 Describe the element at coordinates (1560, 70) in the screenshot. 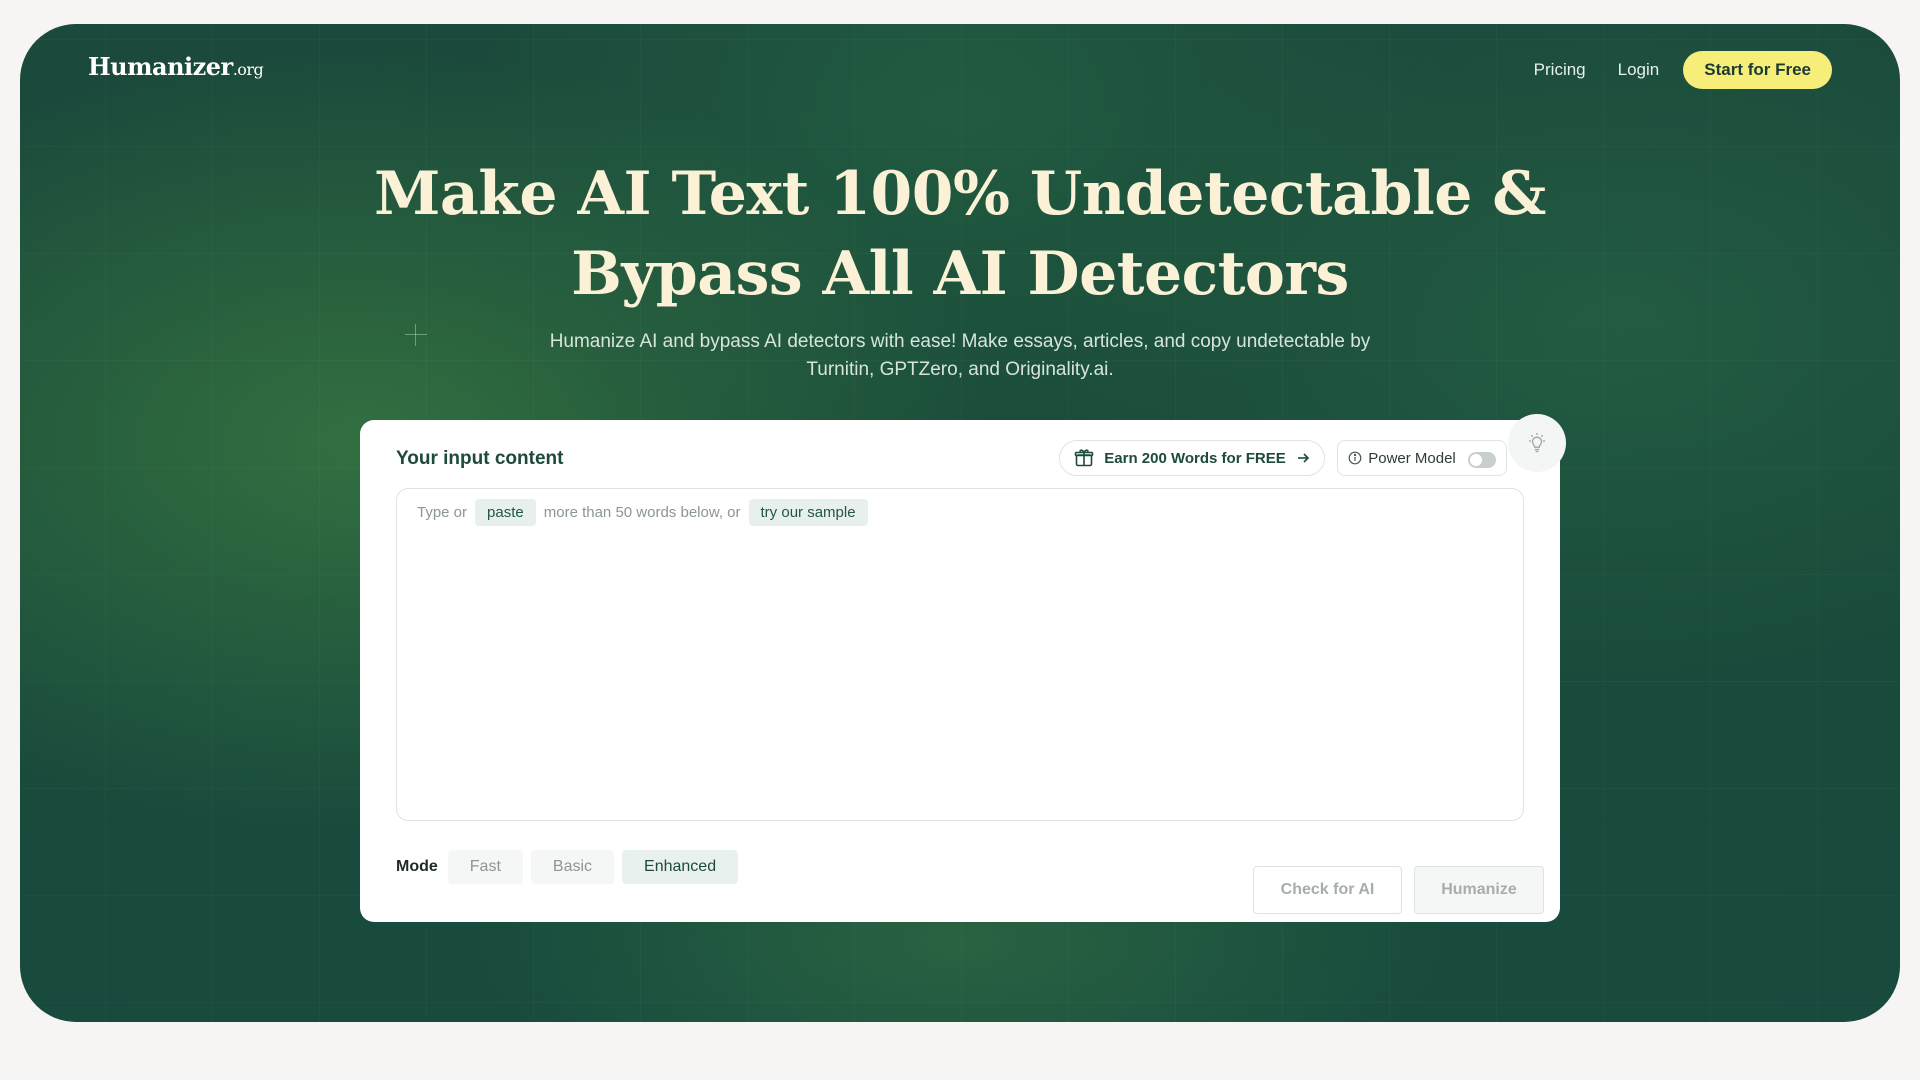

I see `nav-pricing-link: Pricing` at that location.